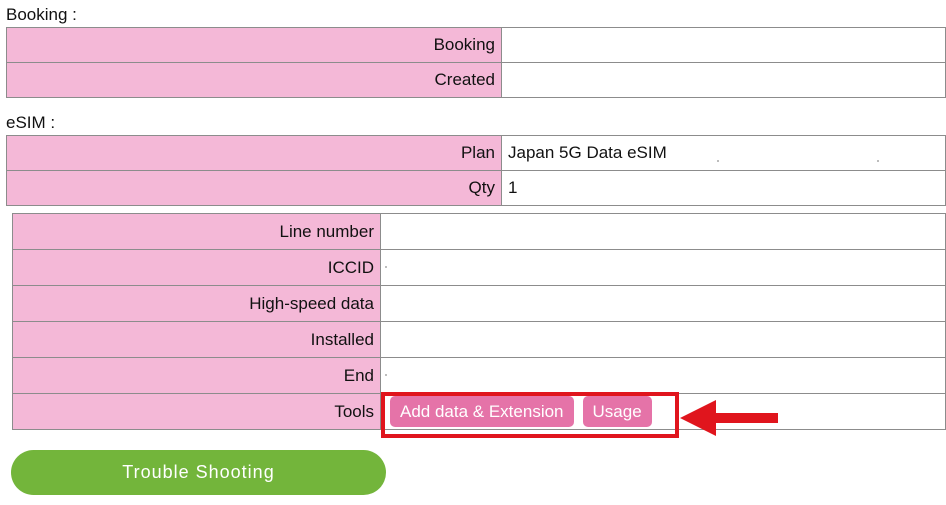  I want to click on booking-table: Booking Created, so click(476, 62).